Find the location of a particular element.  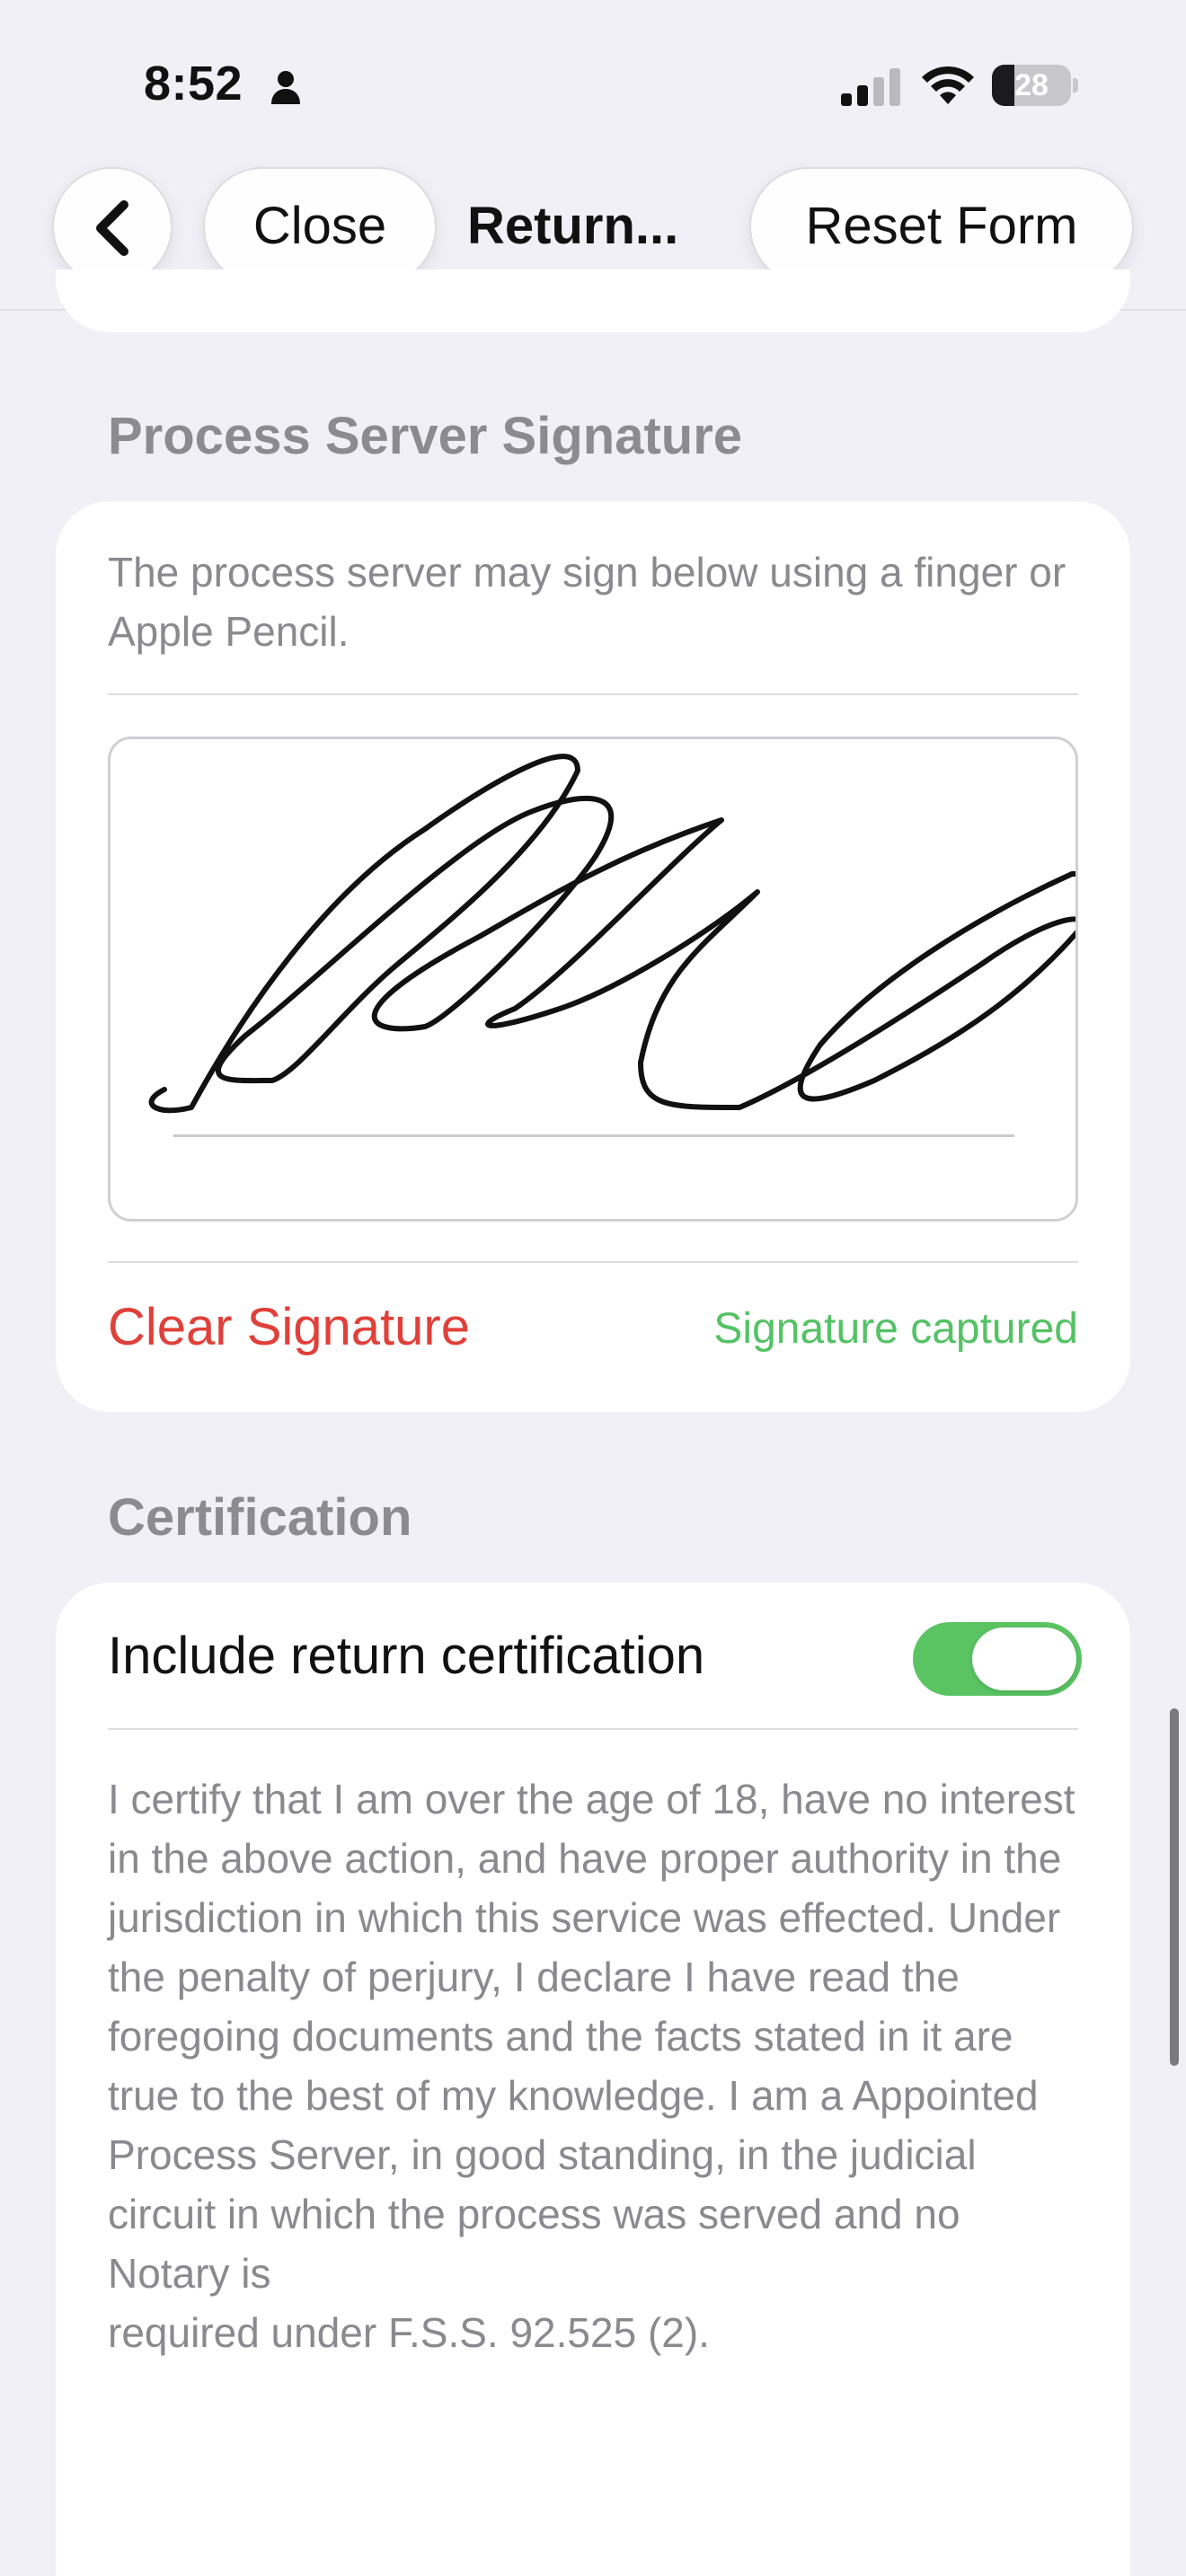

battery-icon: 28 is located at coordinates (1035, 85).